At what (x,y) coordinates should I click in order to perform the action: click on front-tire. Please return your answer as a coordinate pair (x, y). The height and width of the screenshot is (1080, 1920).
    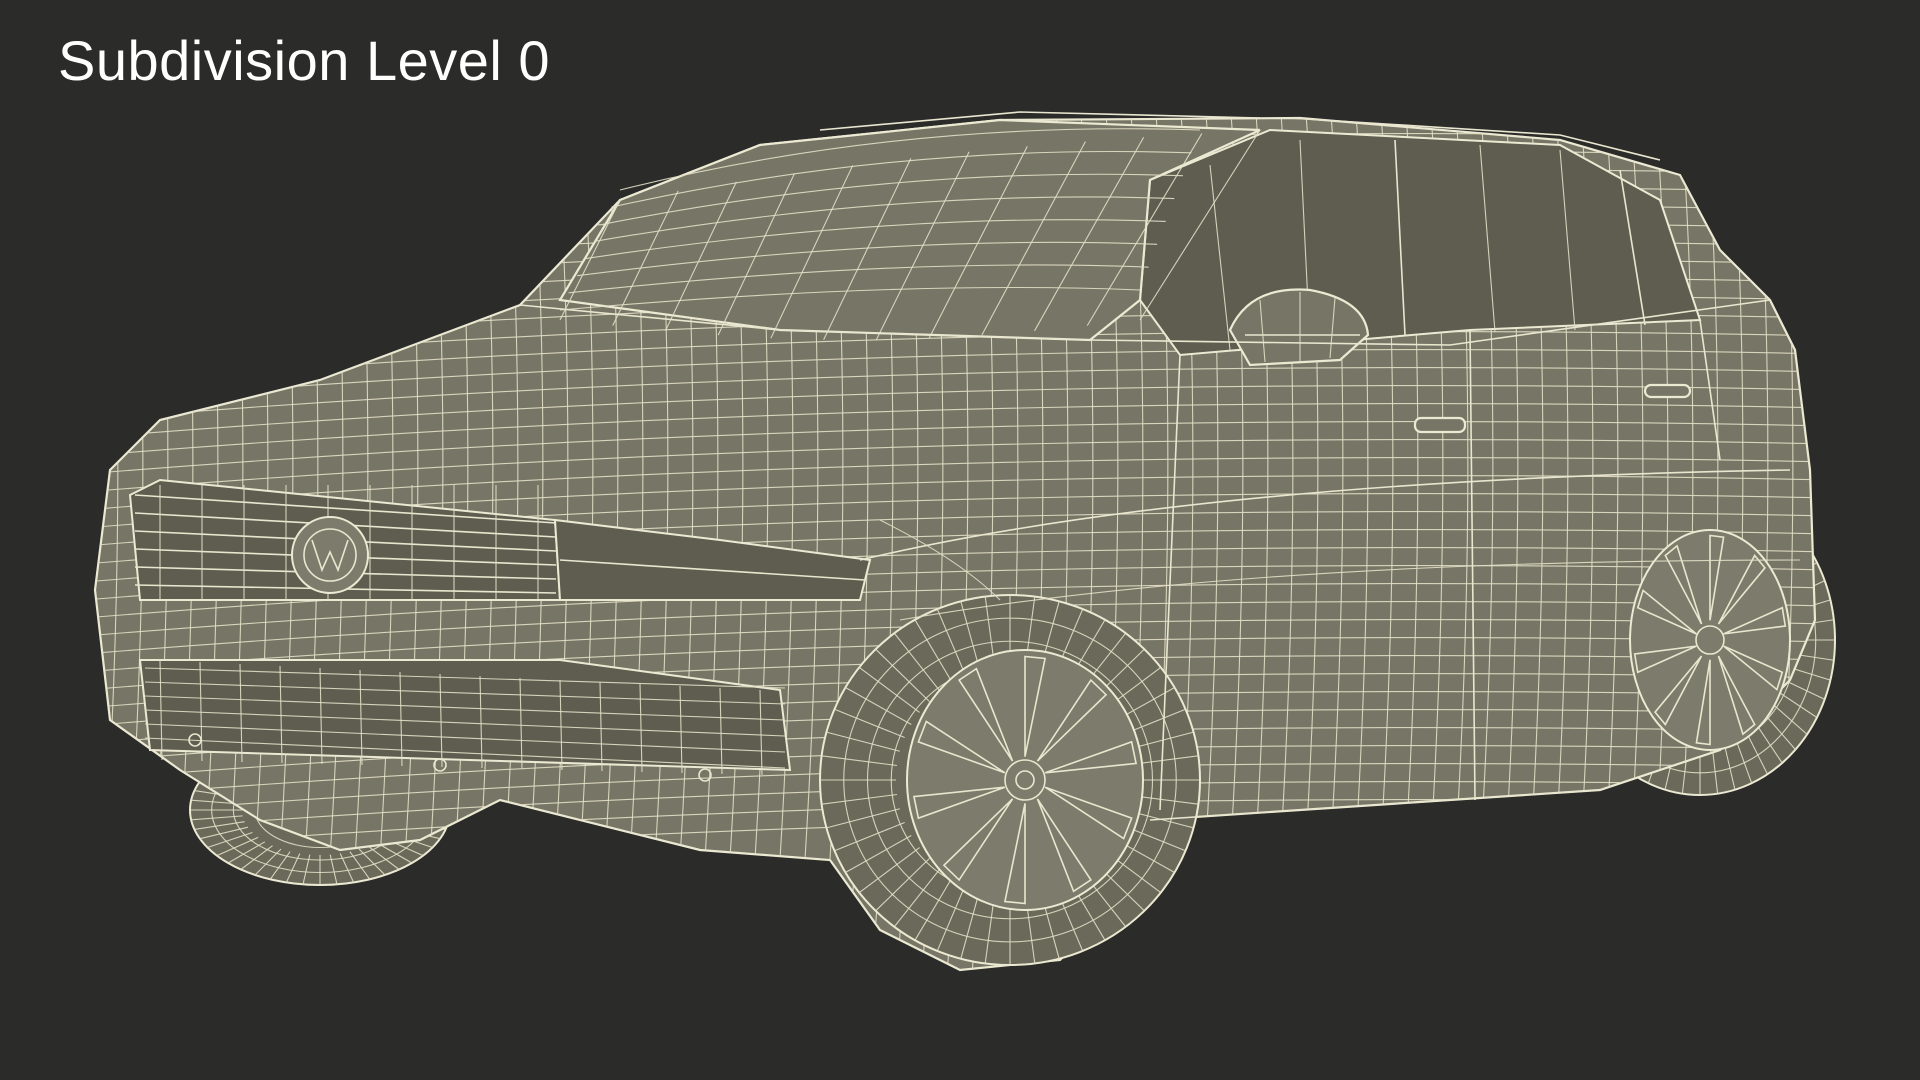
    Looking at the image, I should click on (1010, 780).